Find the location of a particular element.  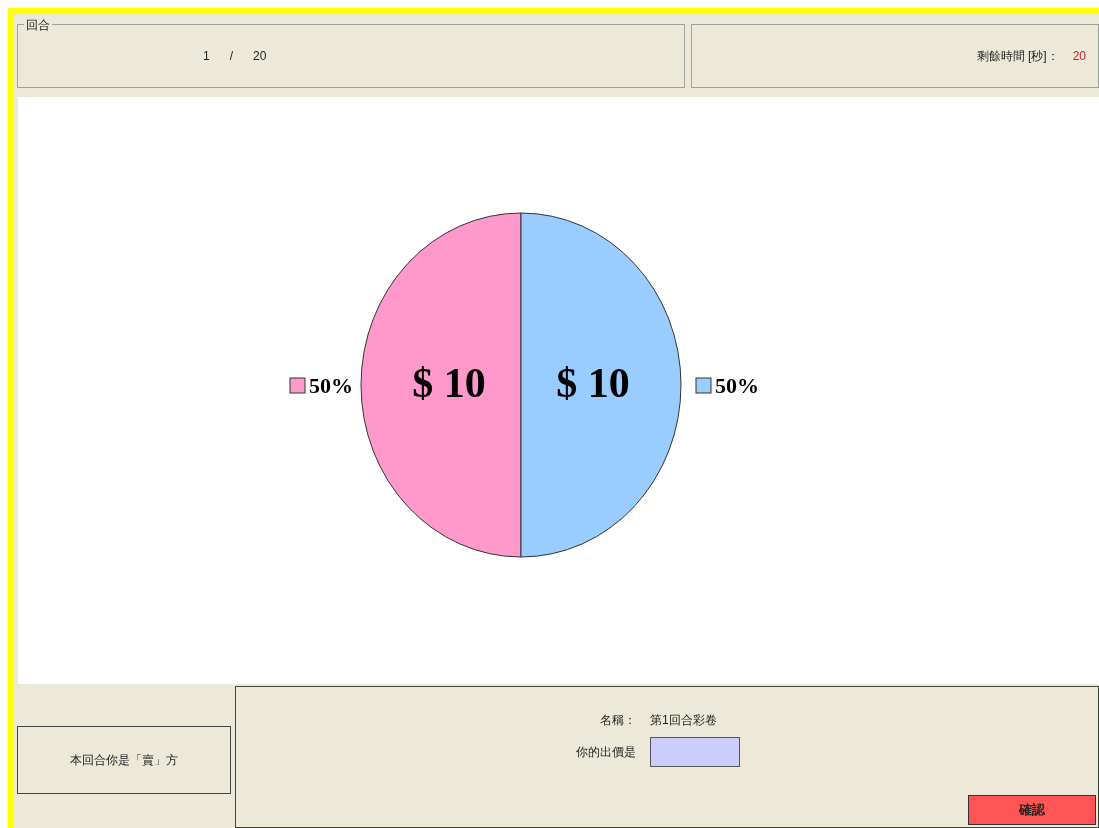

confirm-button: 確認 is located at coordinates (1032, 810).